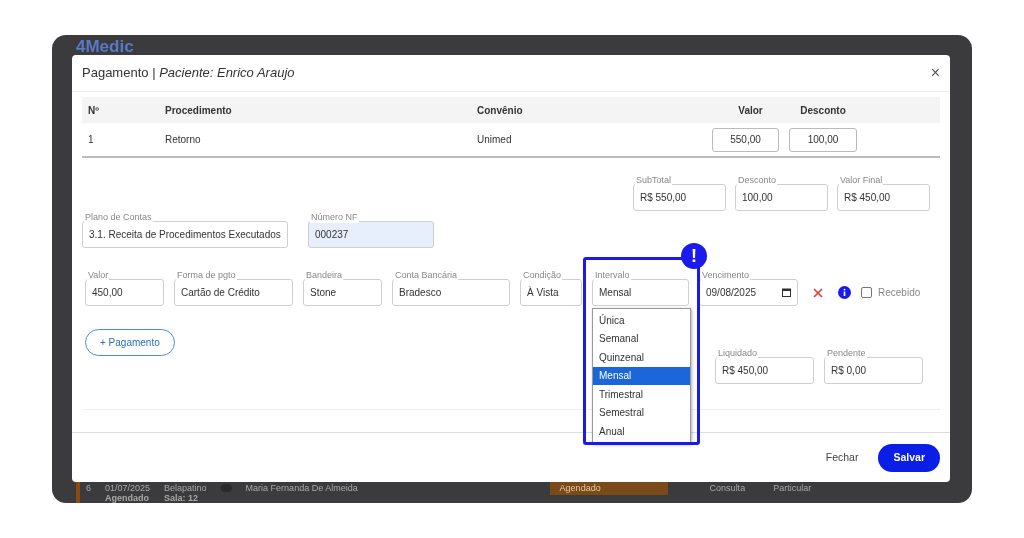 Image resolution: width=1024 pixels, height=538 pixels. Describe the element at coordinates (726, 275) in the screenshot. I see `field-label: Vencimento` at that location.